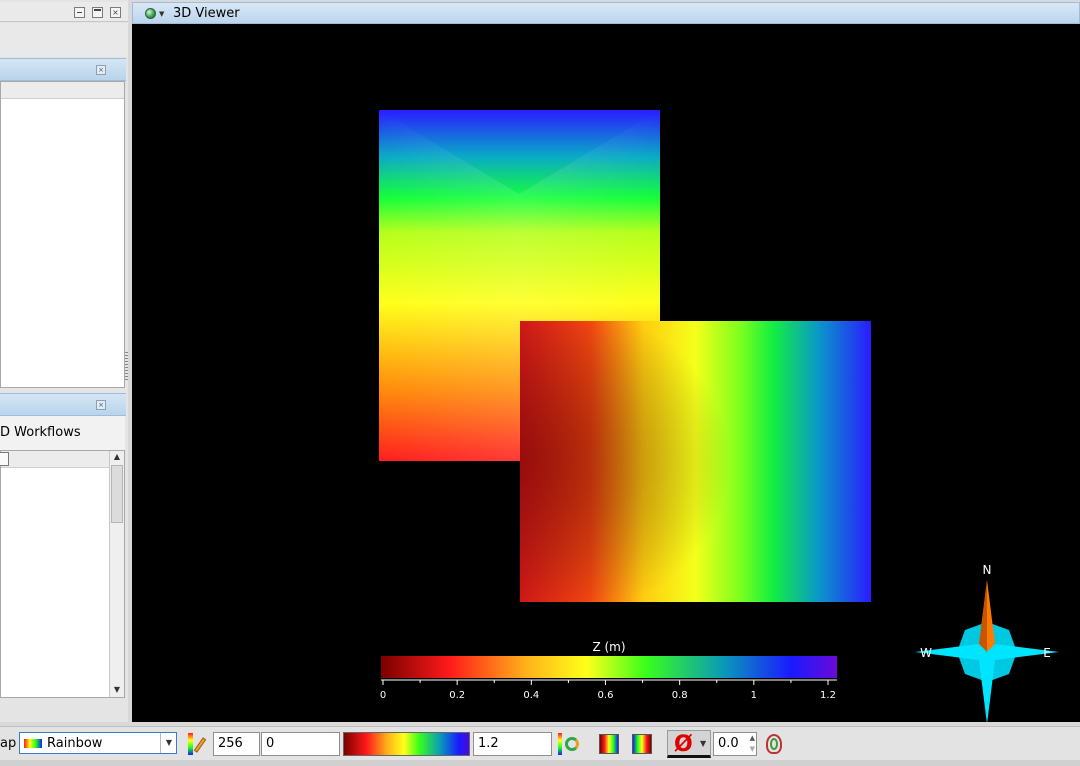 This screenshot has height=766, width=1080. What do you see at coordinates (754, 695) in the screenshot?
I see `legend-tick-label: 1` at bounding box center [754, 695].